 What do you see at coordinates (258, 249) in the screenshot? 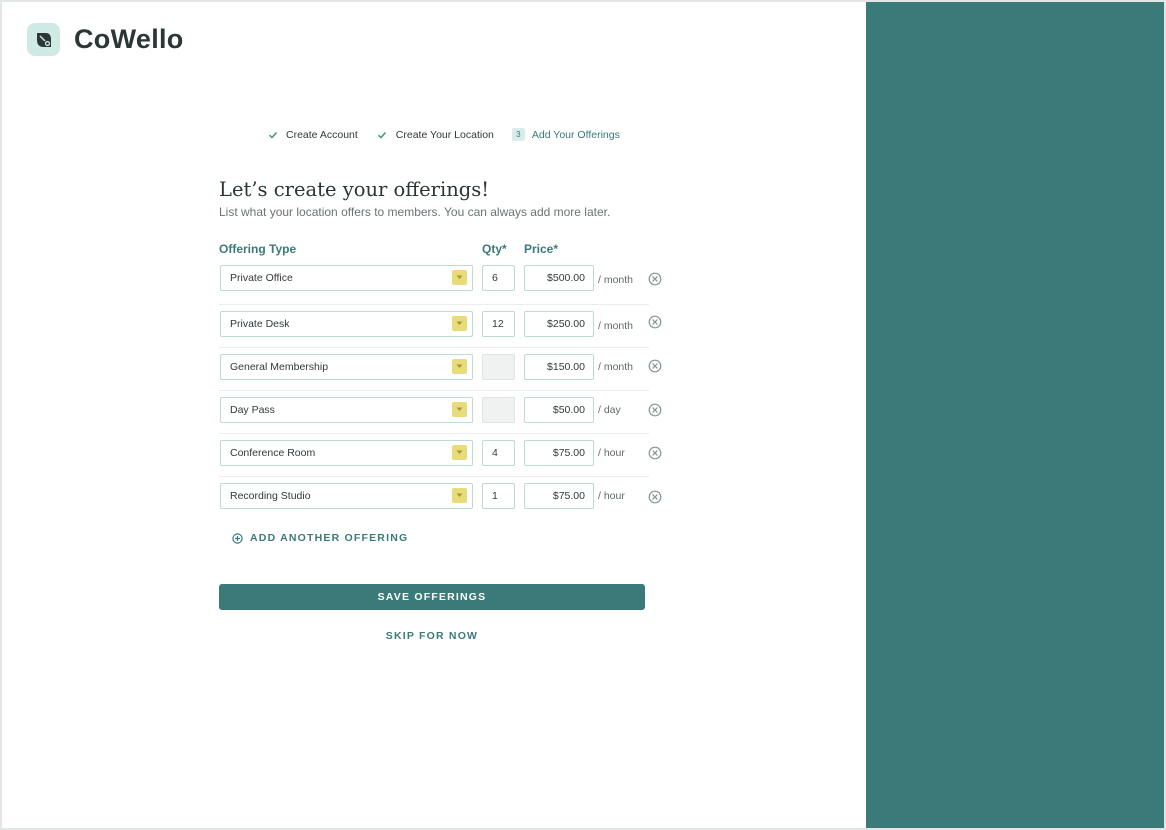
I see `column-header-type: Offering Type` at bounding box center [258, 249].